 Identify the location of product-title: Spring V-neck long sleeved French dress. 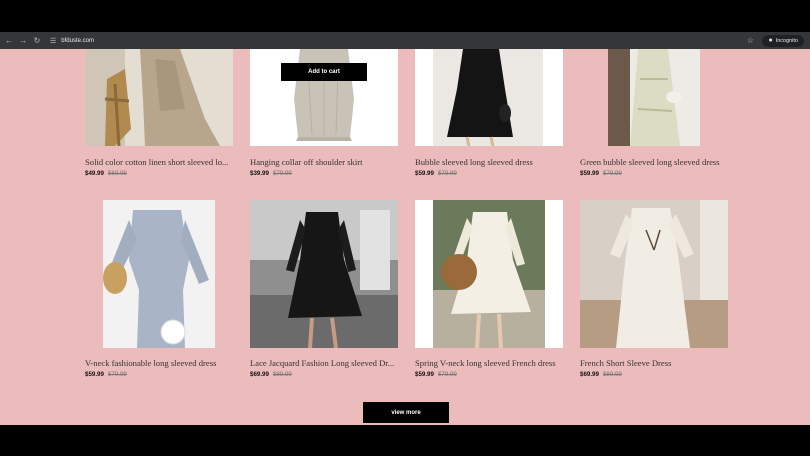
(495, 363).